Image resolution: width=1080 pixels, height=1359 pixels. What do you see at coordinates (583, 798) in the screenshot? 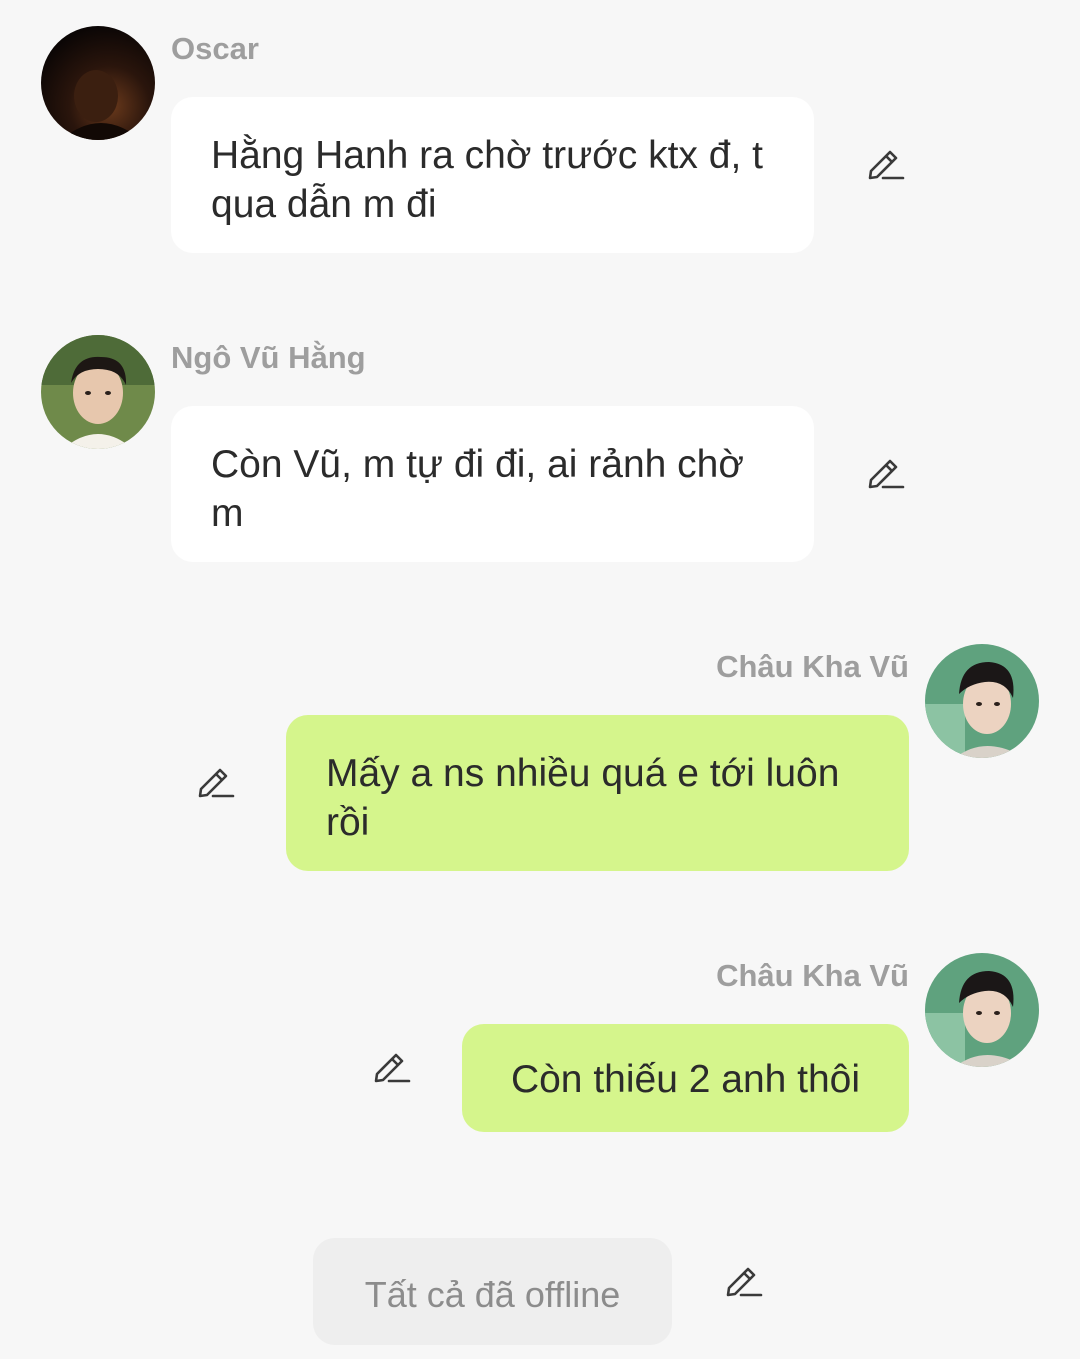
I see `message-text: Mấy a ns nhiều quá e tới luôn rồi` at bounding box center [583, 798].